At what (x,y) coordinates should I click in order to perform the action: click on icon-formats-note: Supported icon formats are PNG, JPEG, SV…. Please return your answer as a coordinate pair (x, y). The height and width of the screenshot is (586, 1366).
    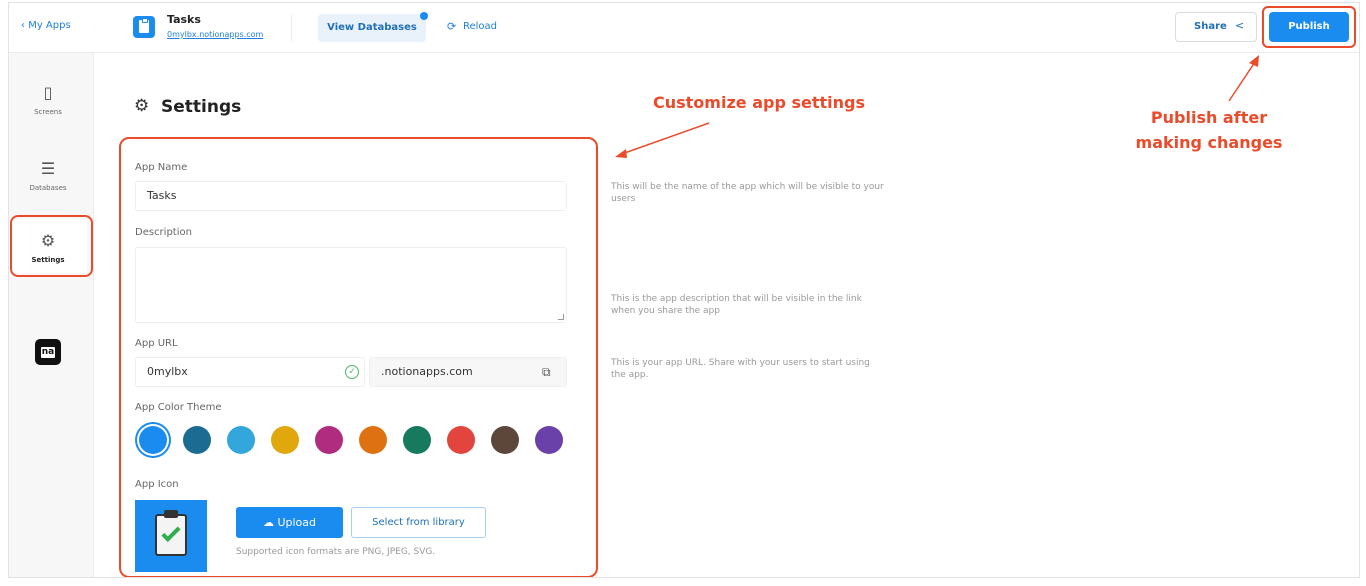
    Looking at the image, I should click on (336, 552).